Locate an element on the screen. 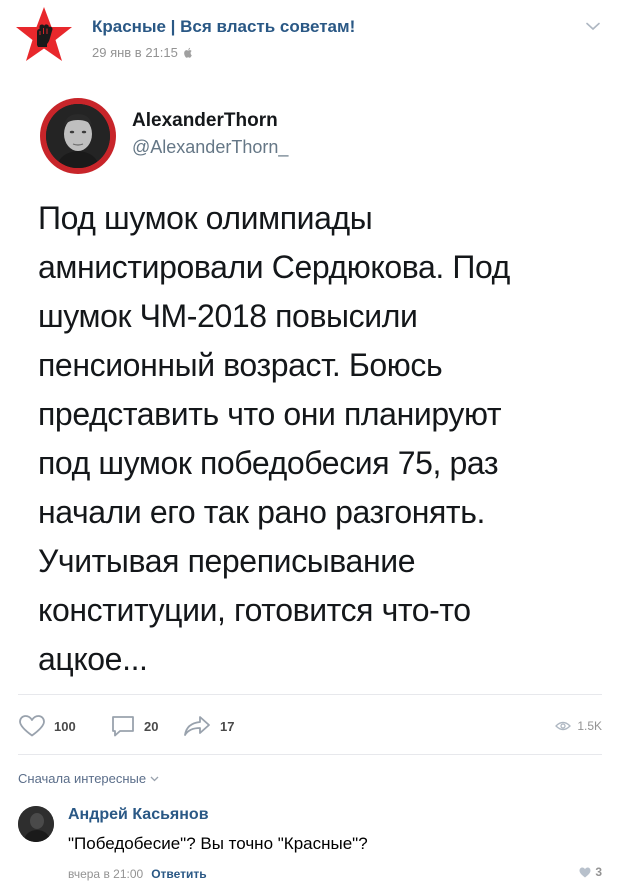  tweet-text-line: Учитывая переписывание is located at coordinates (227, 561).